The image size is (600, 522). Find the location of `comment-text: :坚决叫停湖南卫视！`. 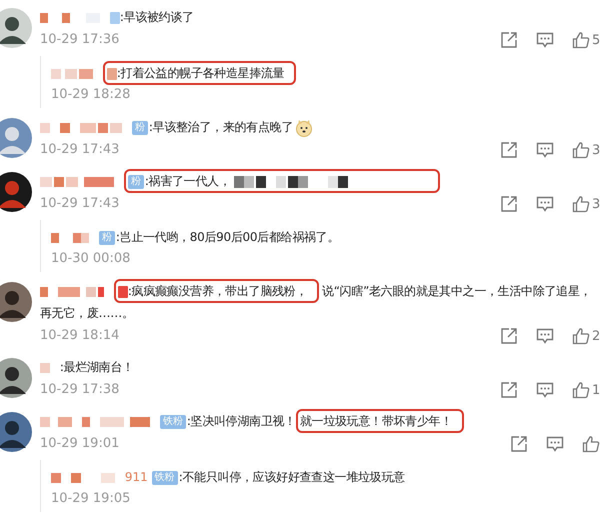

comment-text: :坚决叫停湖南卫视！ is located at coordinates (241, 421).